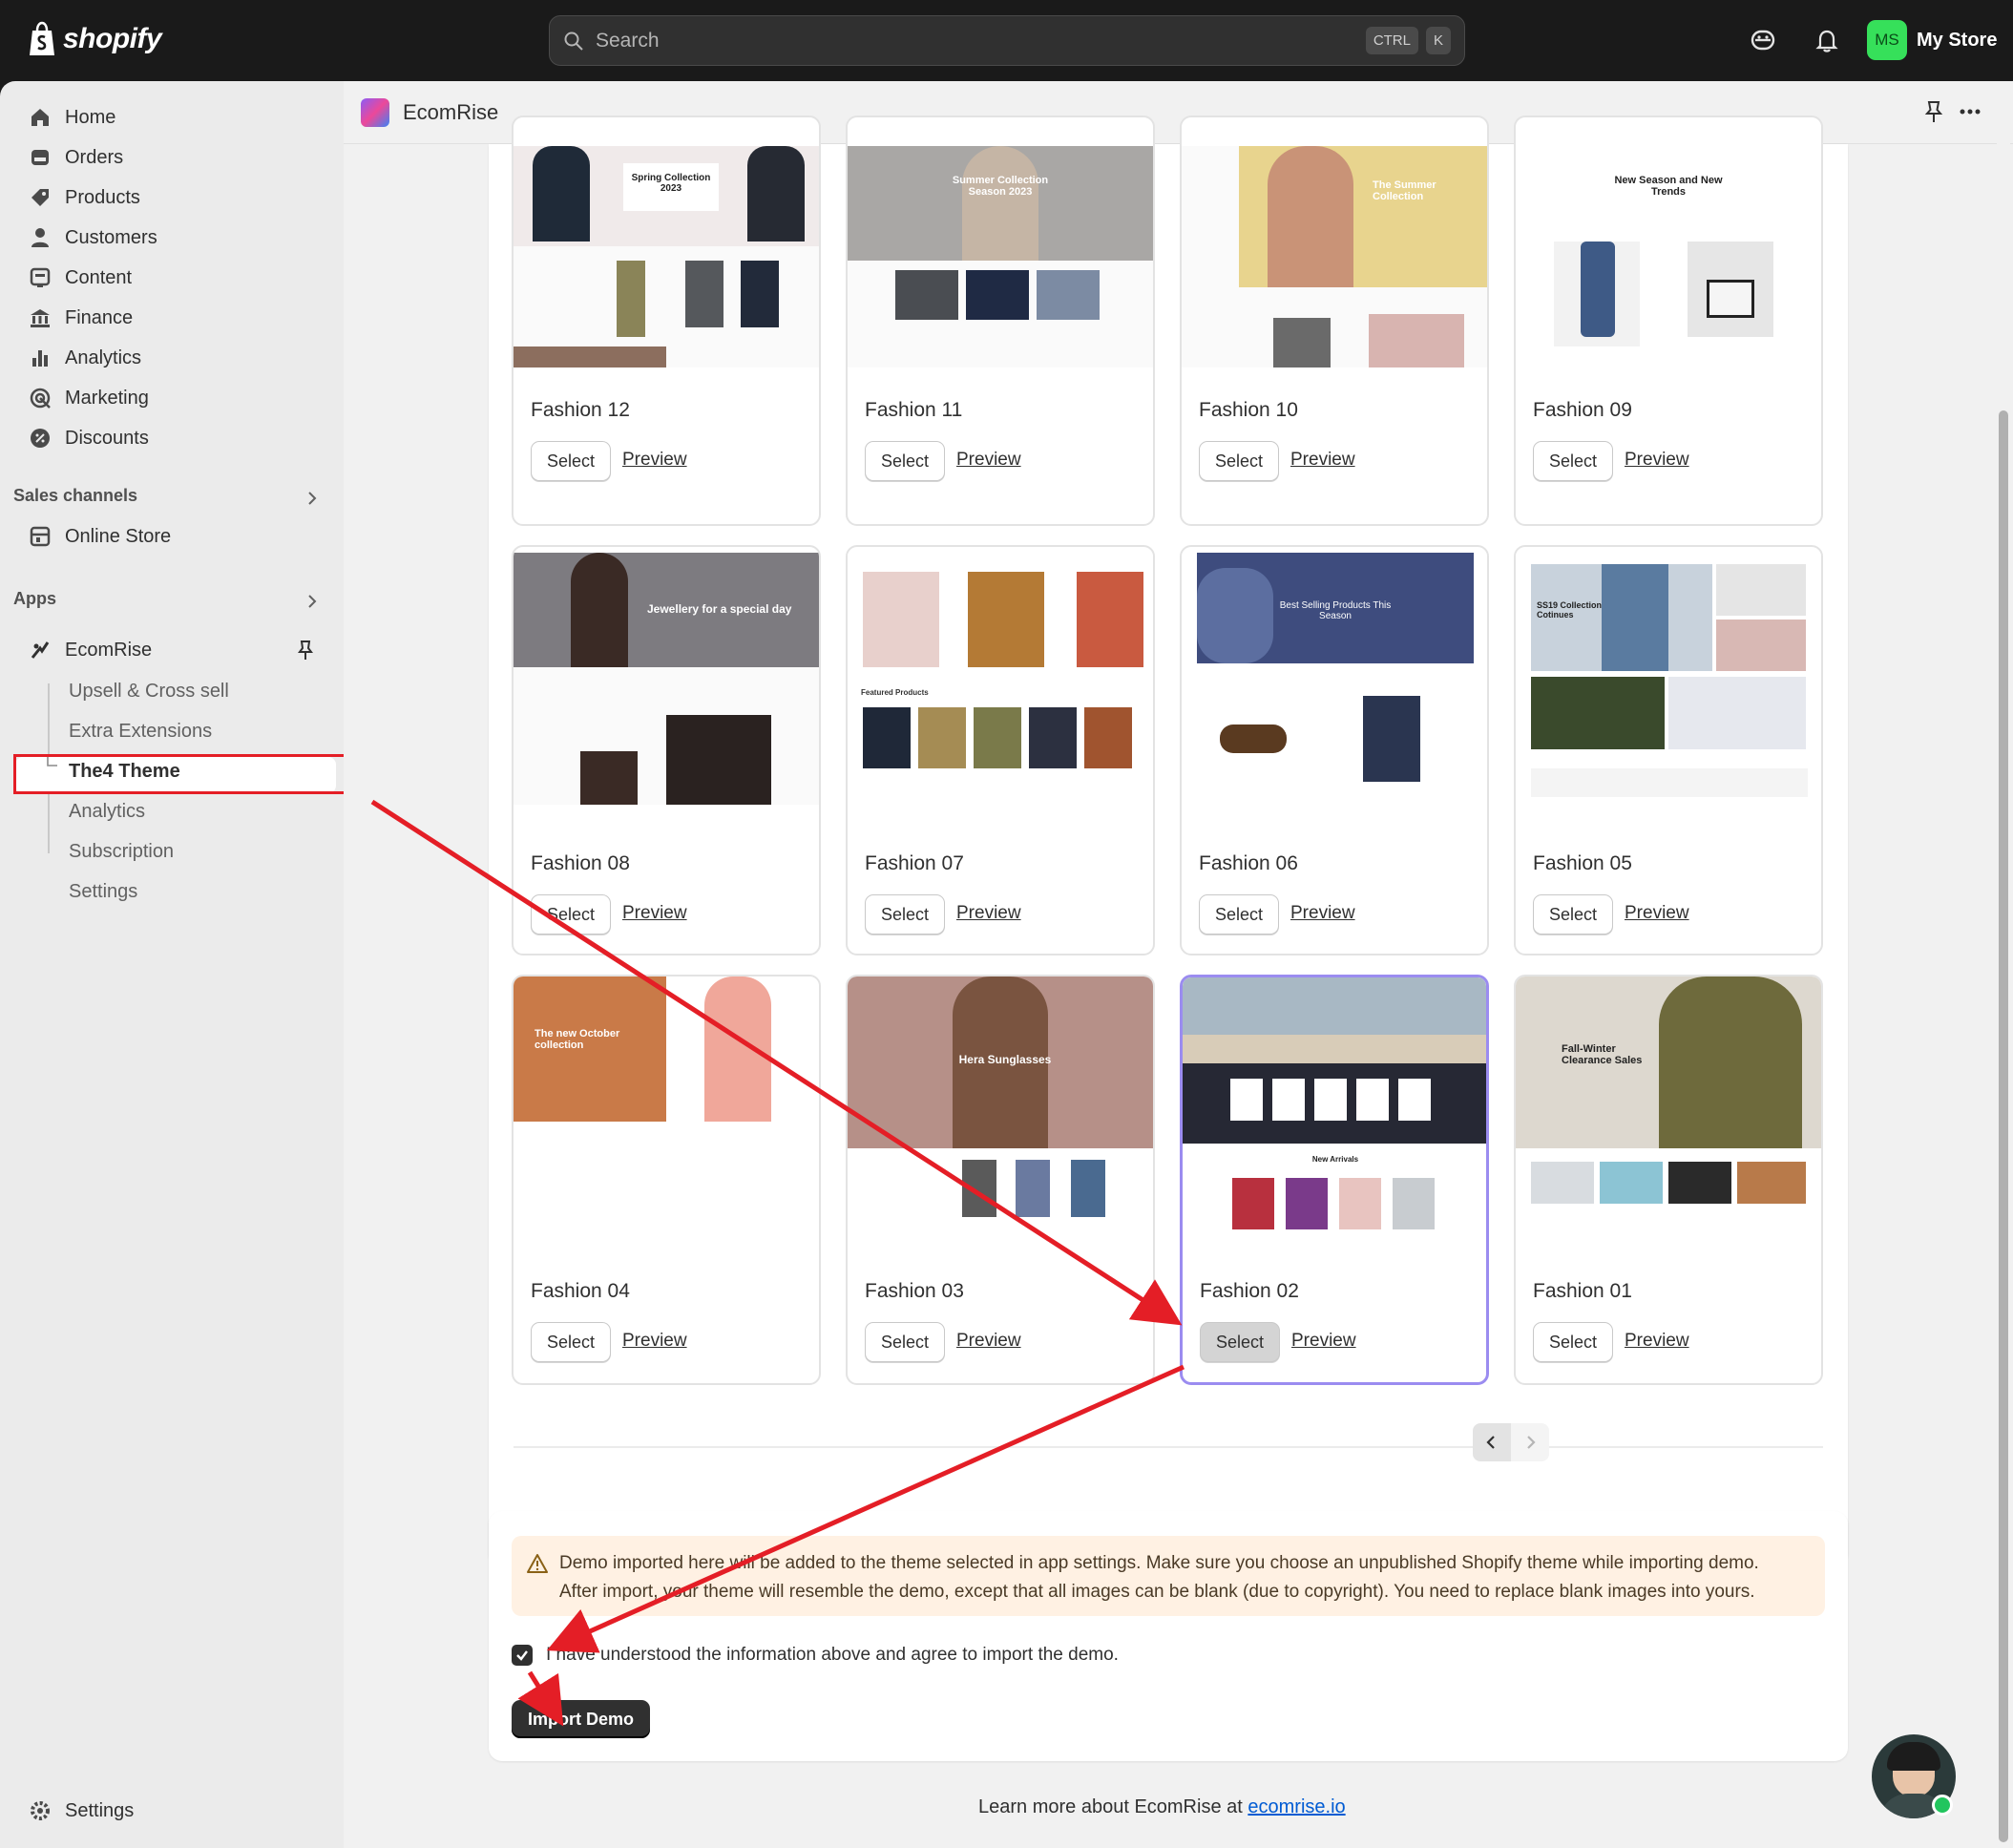  Describe the element at coordinates (522, 1656) in the screenshot. I see `agree-checkbox` at that location.